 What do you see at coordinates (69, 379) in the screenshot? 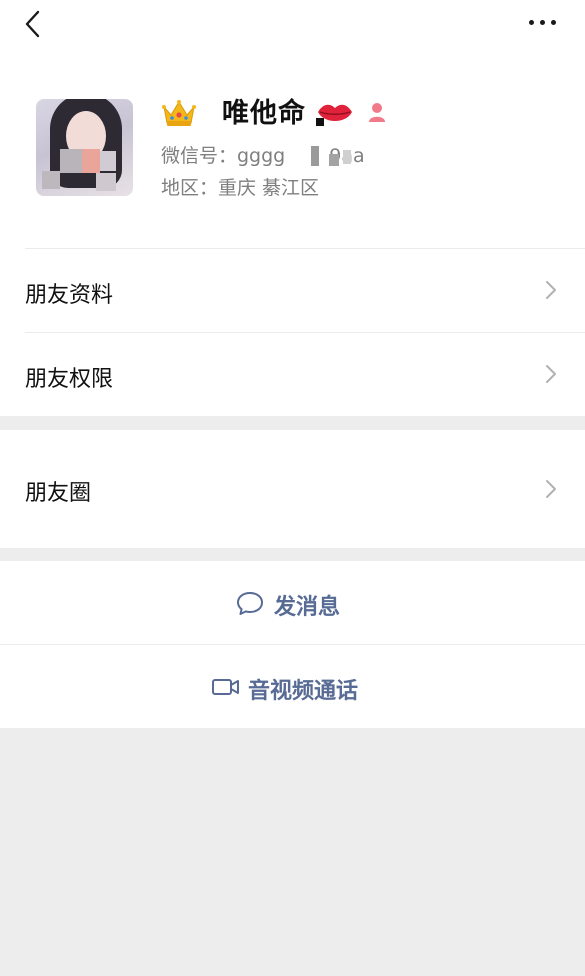
I see `friend-permissions-label: 朋友权限` at bounding box center [69, 379].